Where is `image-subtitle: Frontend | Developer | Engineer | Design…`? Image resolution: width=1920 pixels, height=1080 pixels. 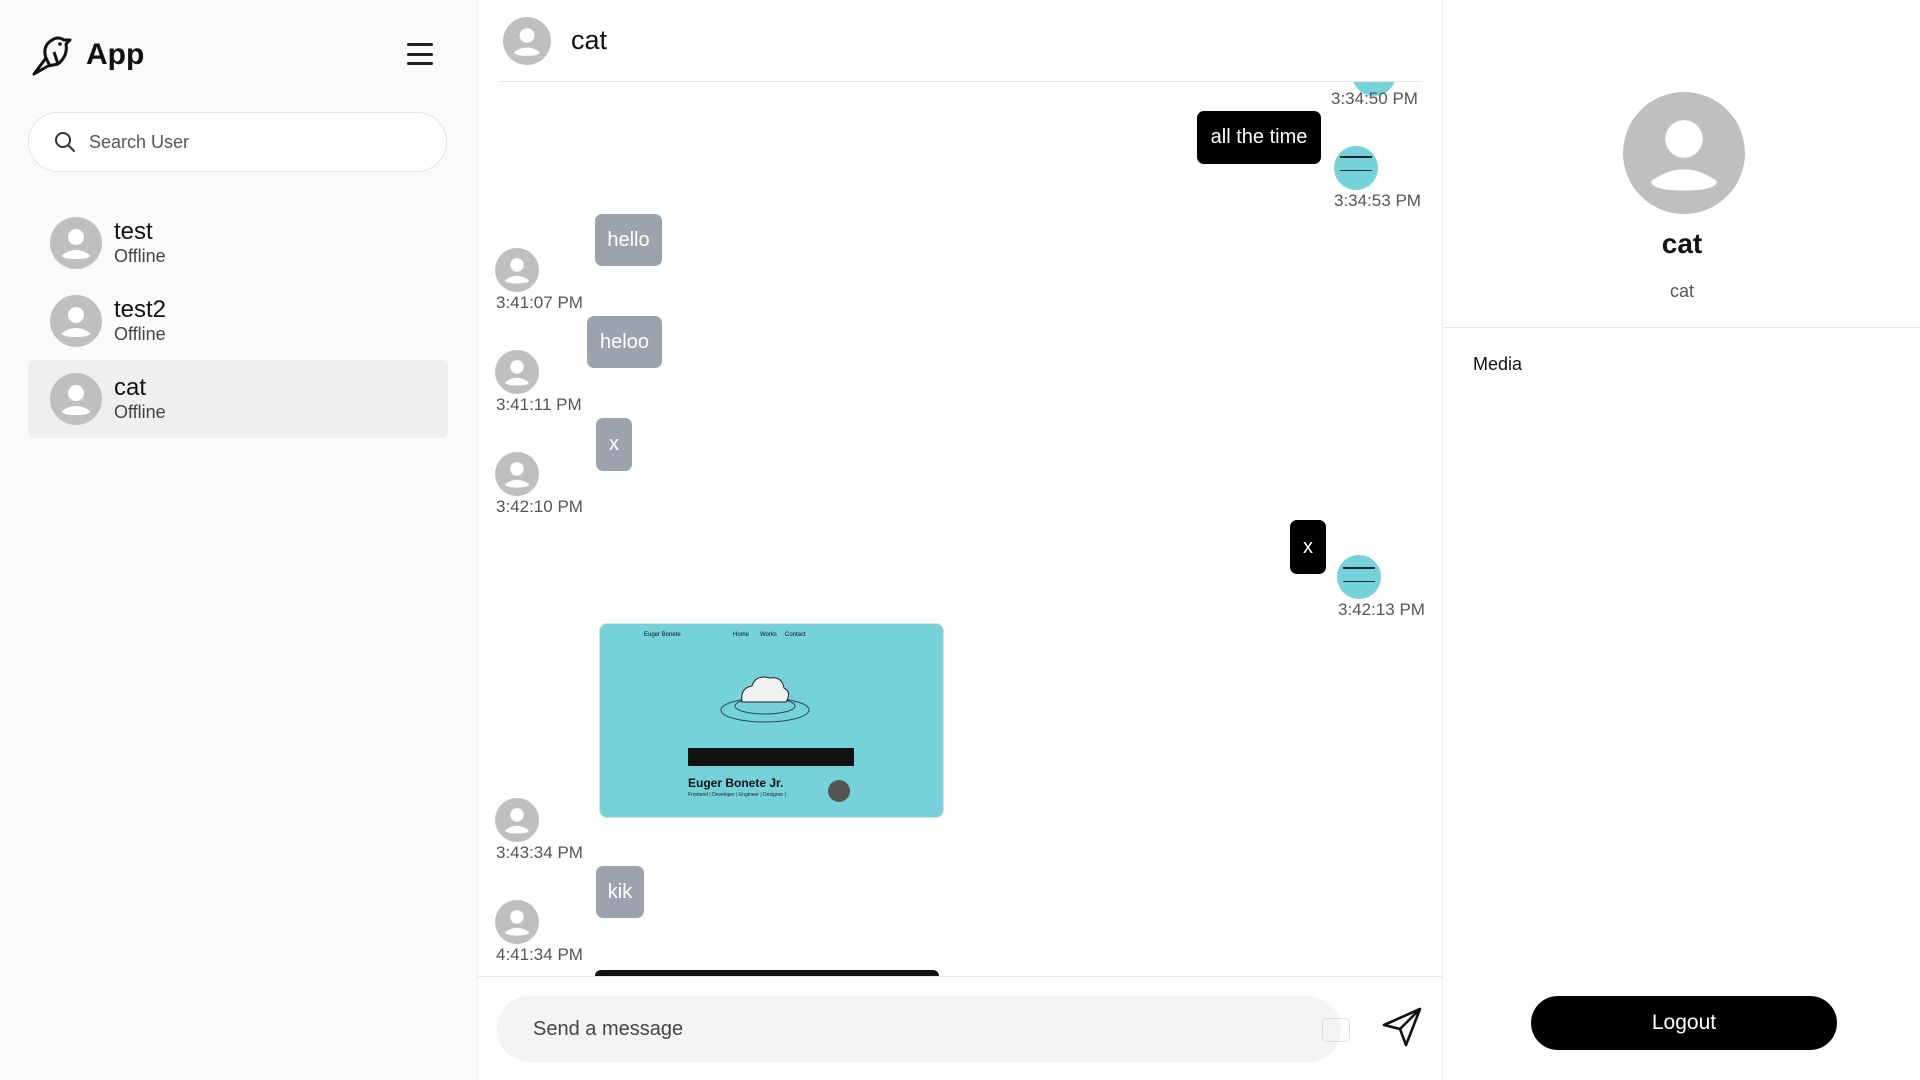 image-subtitle: Frontend | Developer | Engineer | Design… is located at coordinates (737, 795).